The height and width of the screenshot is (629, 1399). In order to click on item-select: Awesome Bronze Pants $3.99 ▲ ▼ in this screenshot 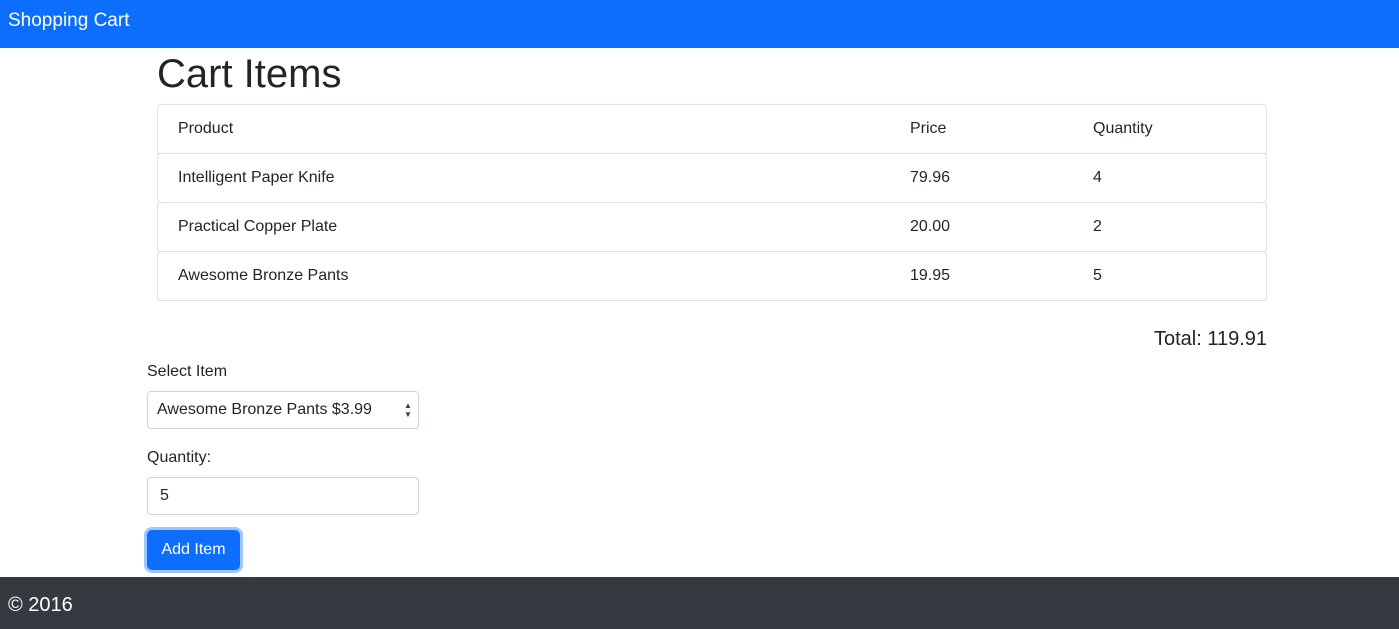, I will do `click(283, 410)`.